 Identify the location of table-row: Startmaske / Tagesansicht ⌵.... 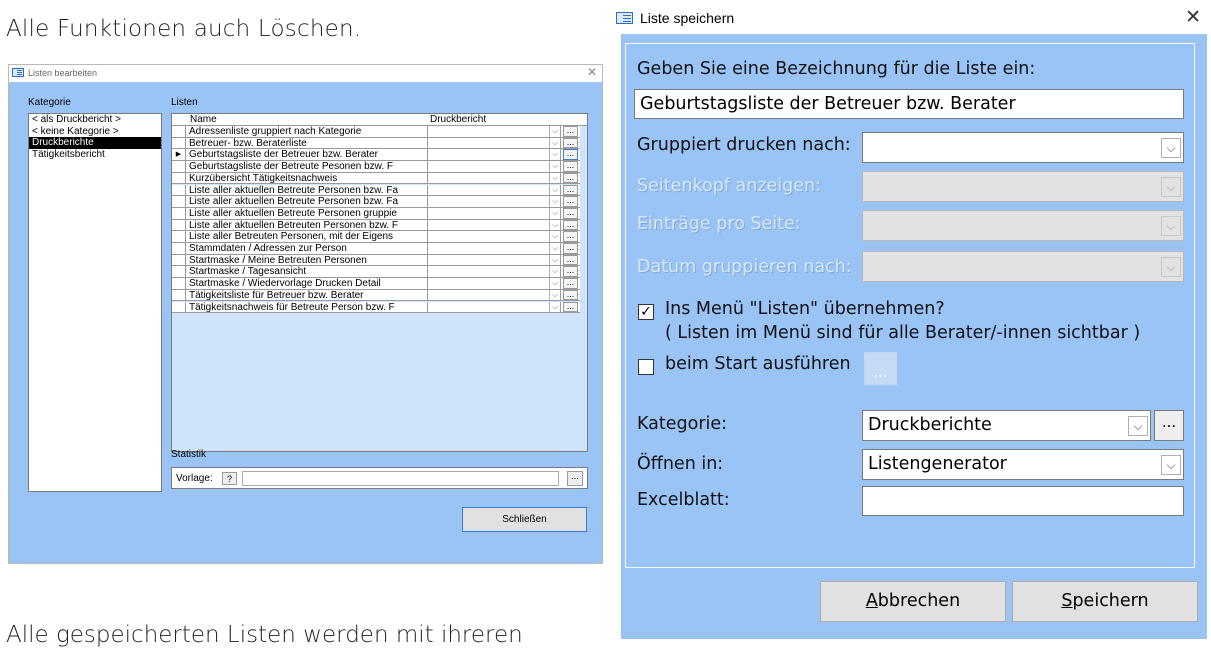
(376, 272).